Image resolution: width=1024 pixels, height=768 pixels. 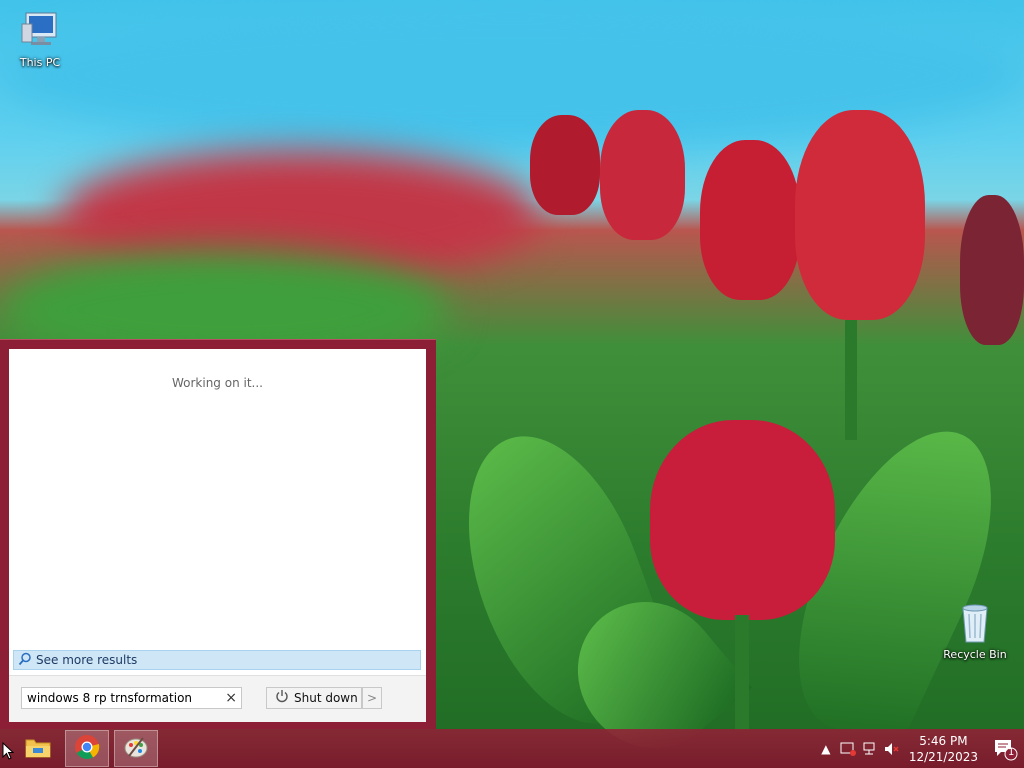 I want to click on shut-down-options-button: >, so click(x=372, y=698).